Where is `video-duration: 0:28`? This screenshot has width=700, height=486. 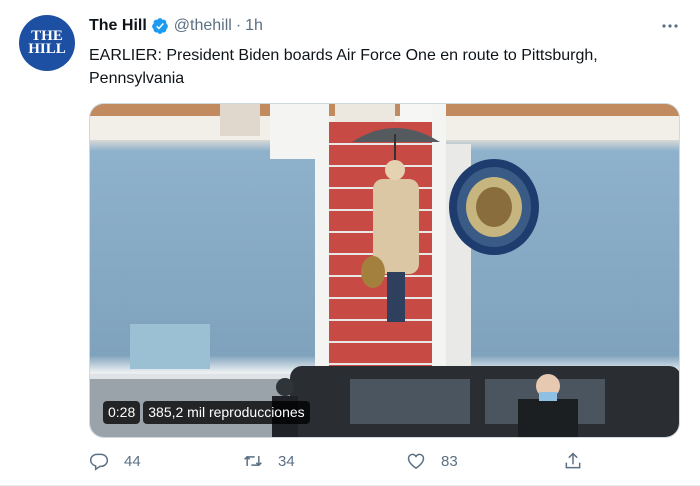 video-duration: 0:28 is located at coordinates (122, 412).